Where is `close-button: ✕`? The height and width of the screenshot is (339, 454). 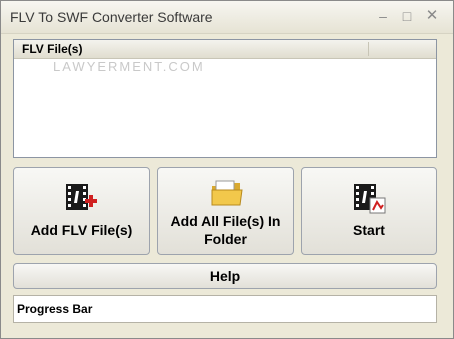 close-button: ✕ is located at coordinates (432, 16).